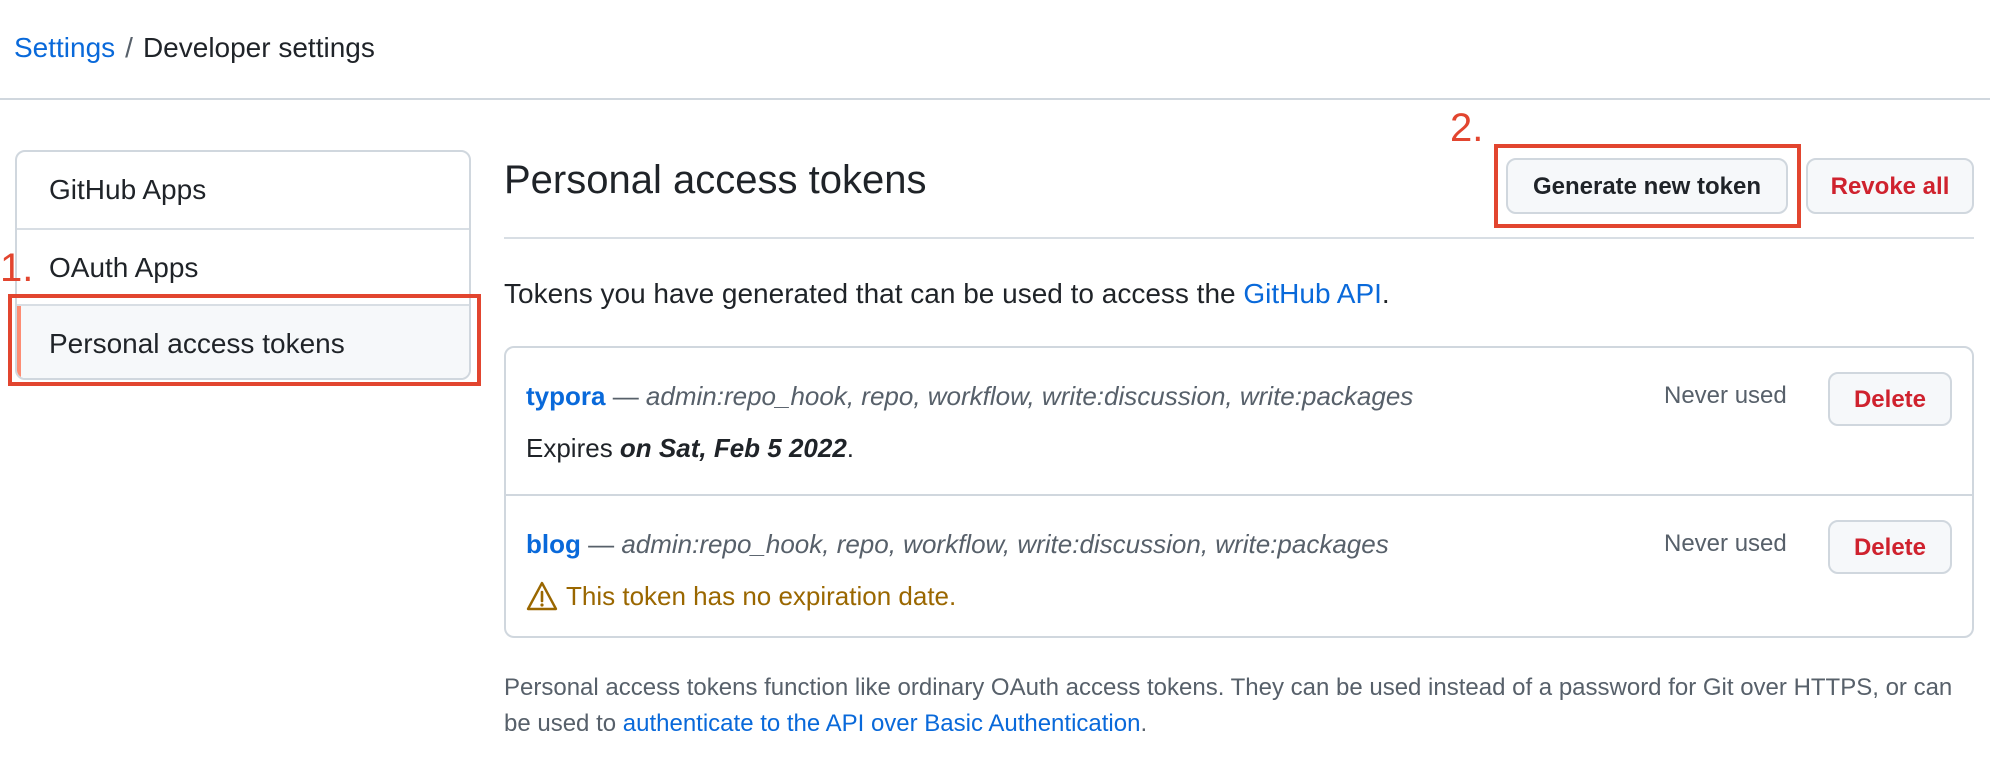 This screenshot has width=1990, height=762. I want to click on breadcrumb: Settings / Developer settings, so click(194, 48).